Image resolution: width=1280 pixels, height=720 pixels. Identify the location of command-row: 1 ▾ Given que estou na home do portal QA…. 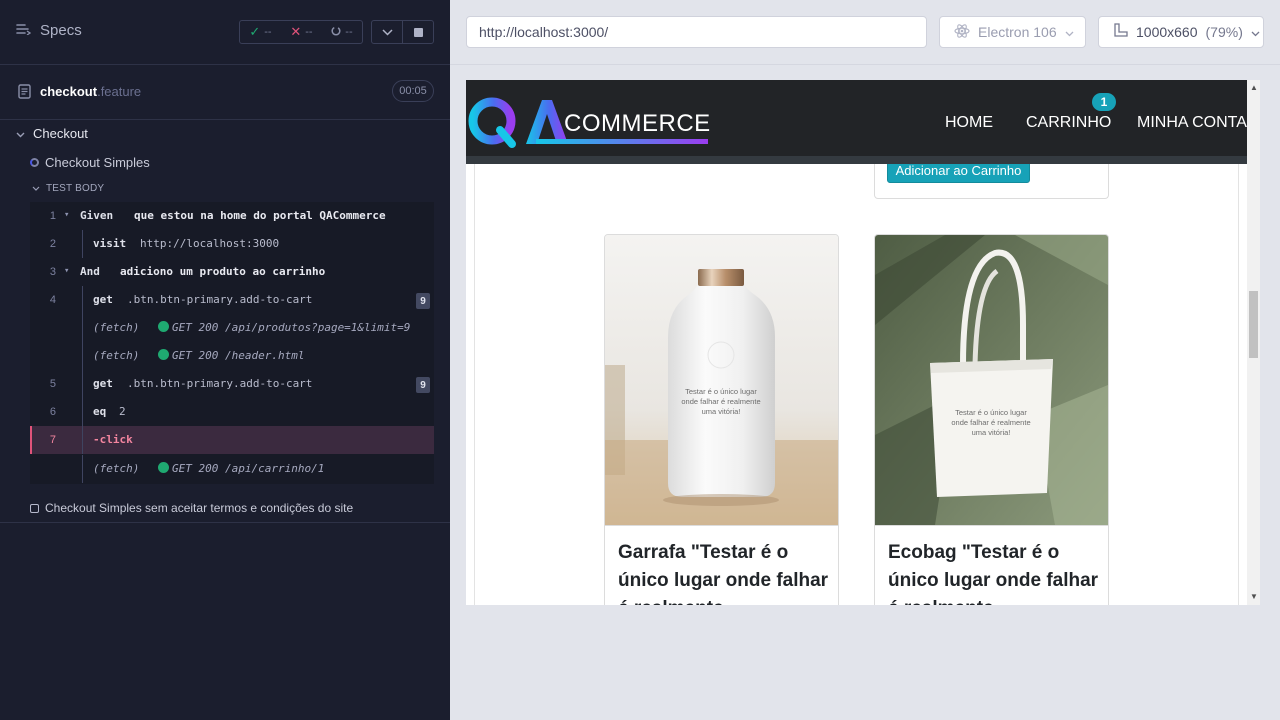
(232, 216).